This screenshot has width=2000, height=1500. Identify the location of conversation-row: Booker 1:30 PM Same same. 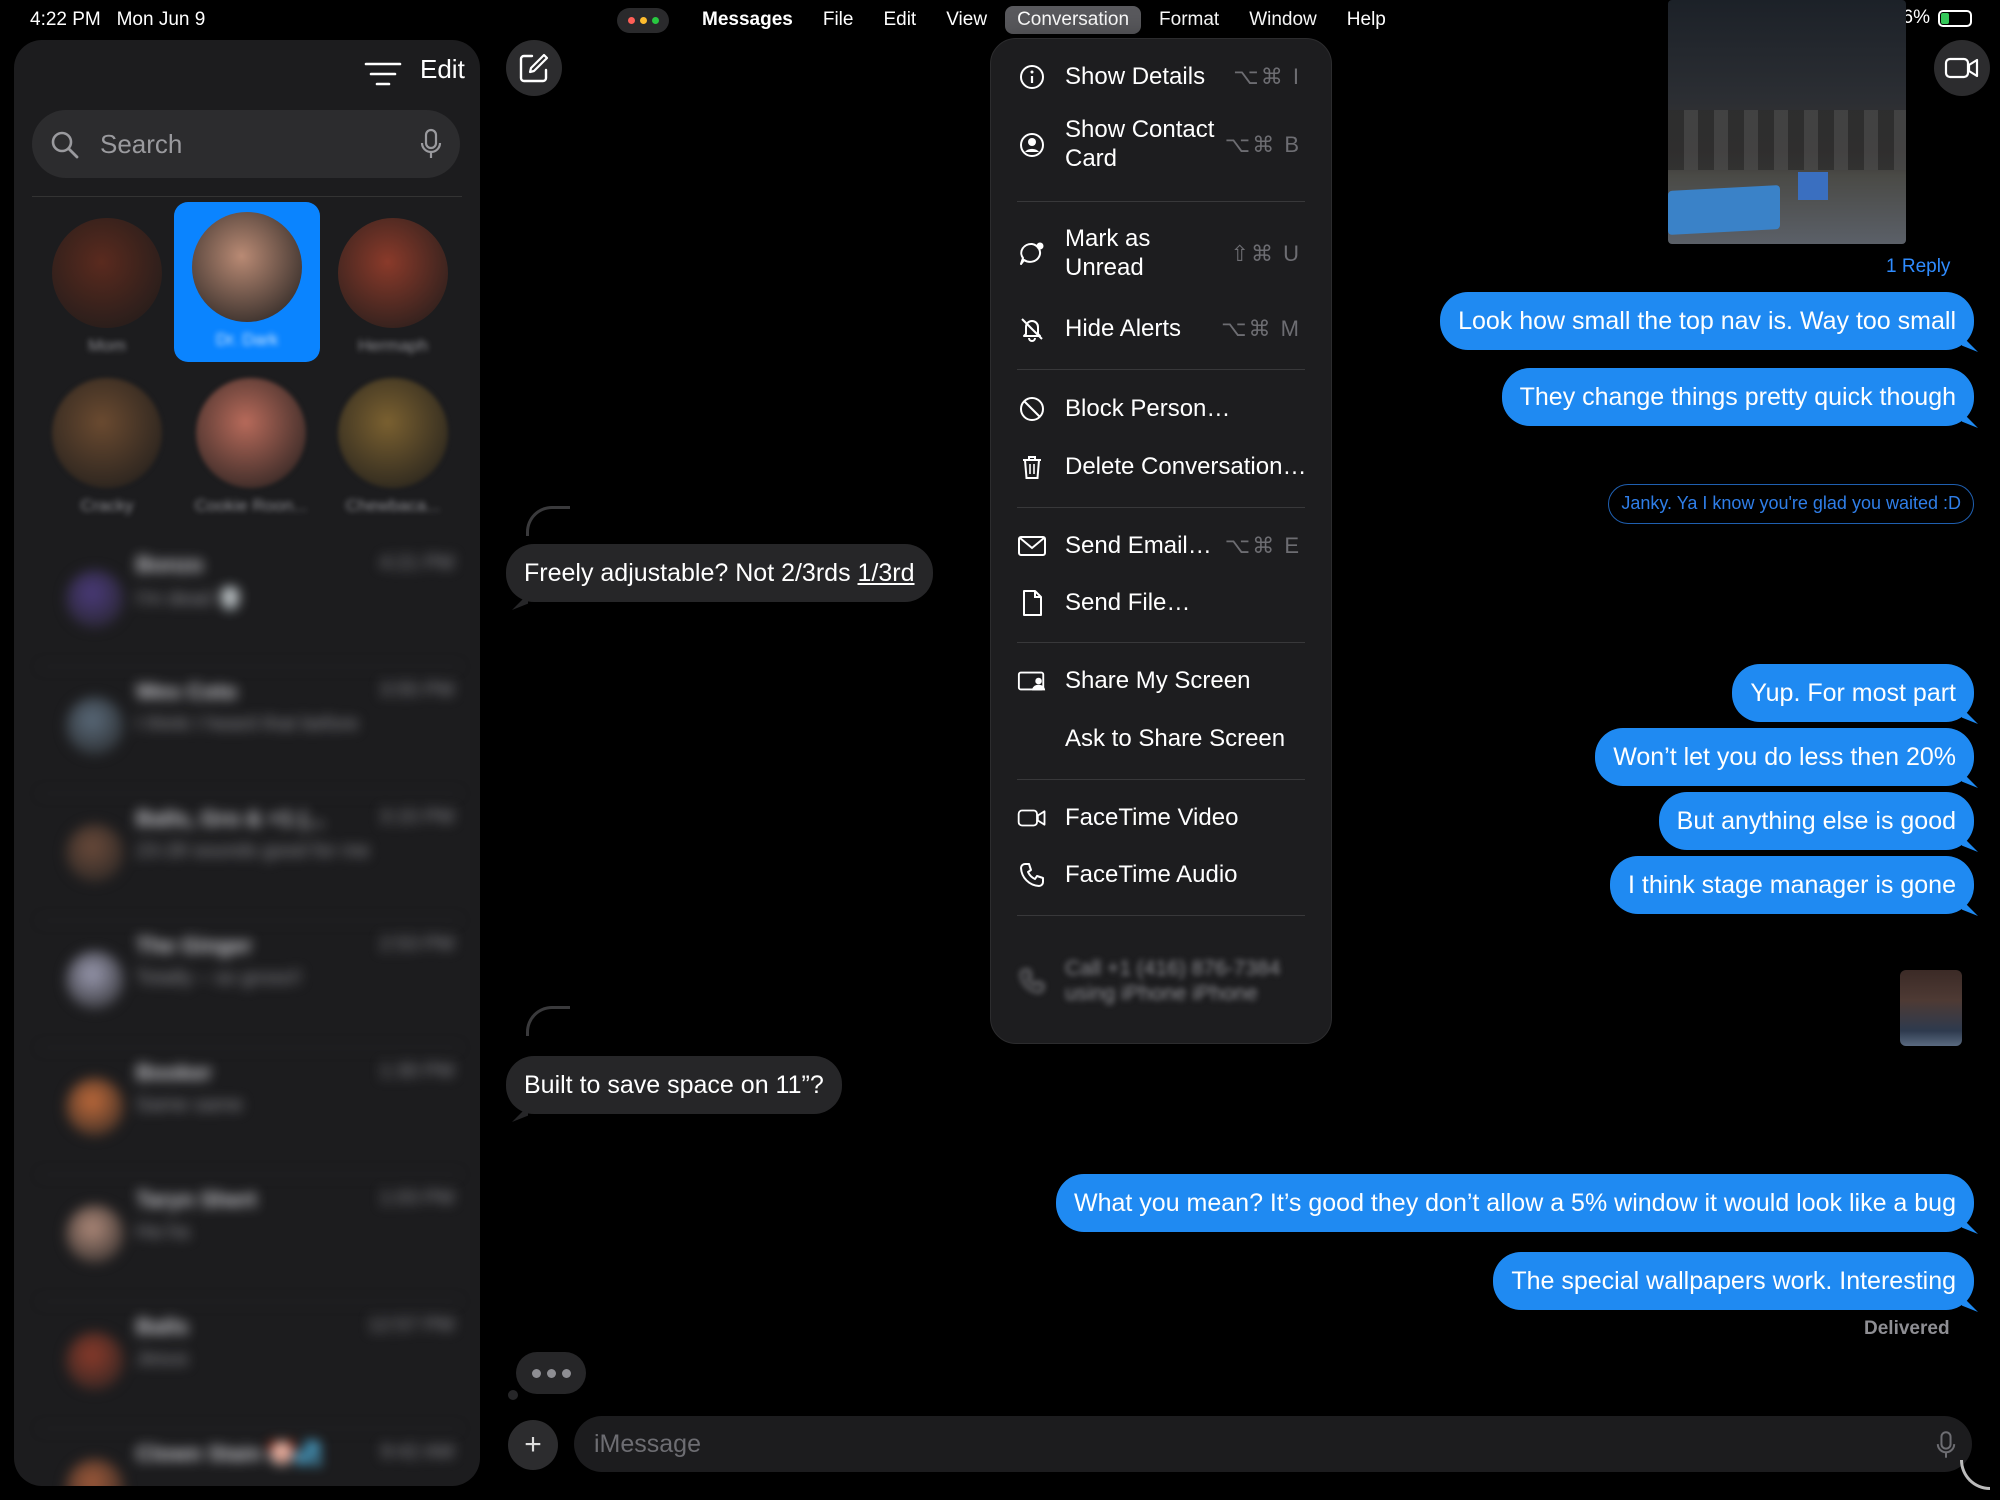
(250, 1111).